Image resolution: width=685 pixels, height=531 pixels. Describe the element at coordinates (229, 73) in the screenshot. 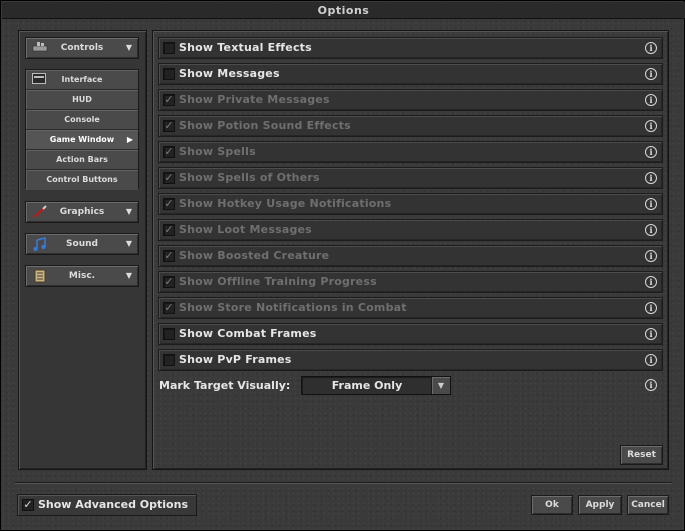

I see `option-label: Show Messages` at that location.